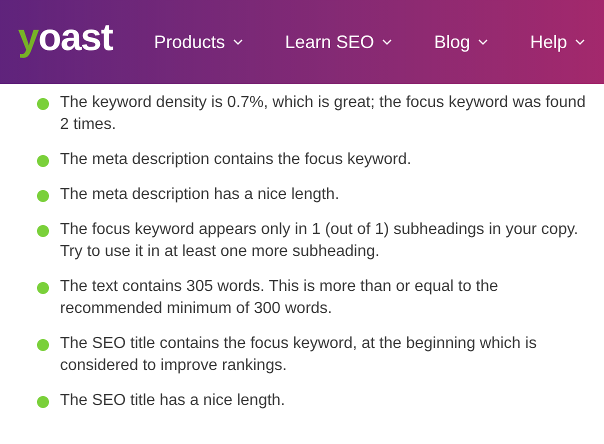 The width and height of the screenshot is (604, 444). Describe the element at coordinates (236, 160) in the screenshot. I see `result-text: The meta description contains the focus keyword.` at that location.